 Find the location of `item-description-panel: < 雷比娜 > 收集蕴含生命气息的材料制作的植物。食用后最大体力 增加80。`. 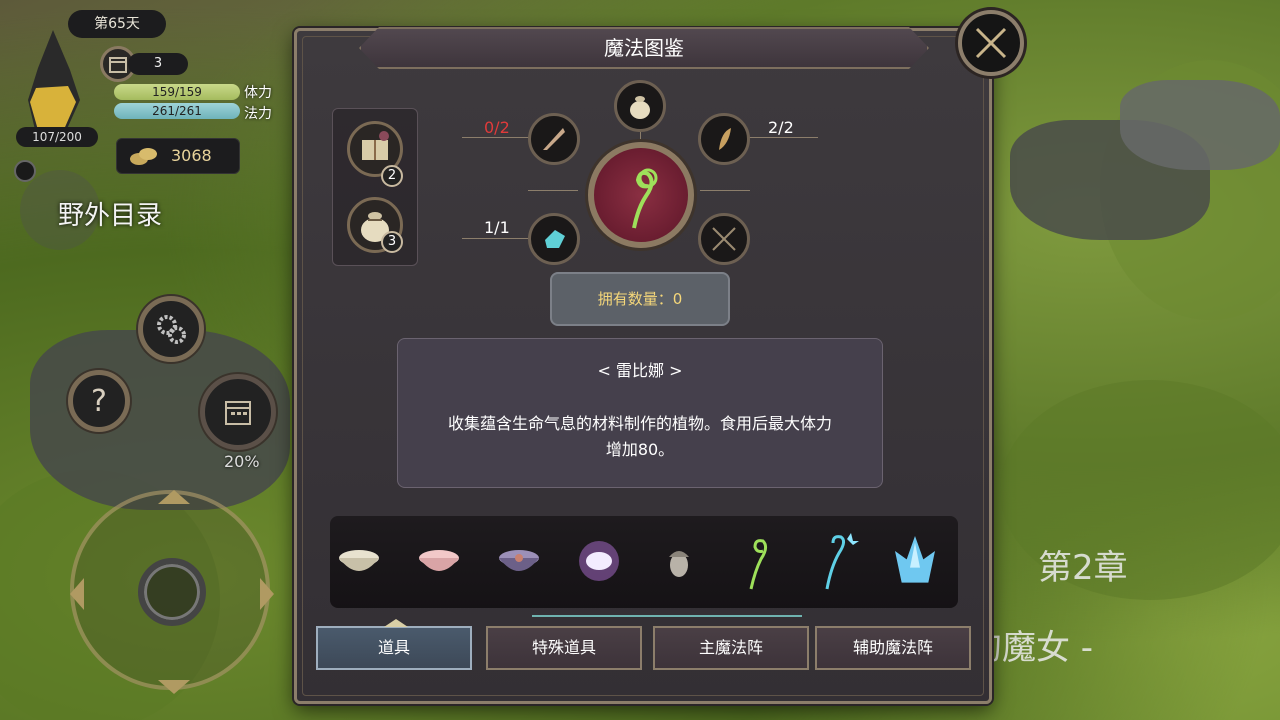

item-description-panel: < 雷比娜 > 收集蕴含生命气息的材料制作的植物。食用后最大体力 增加80。 is located at coordinates (640, 413).